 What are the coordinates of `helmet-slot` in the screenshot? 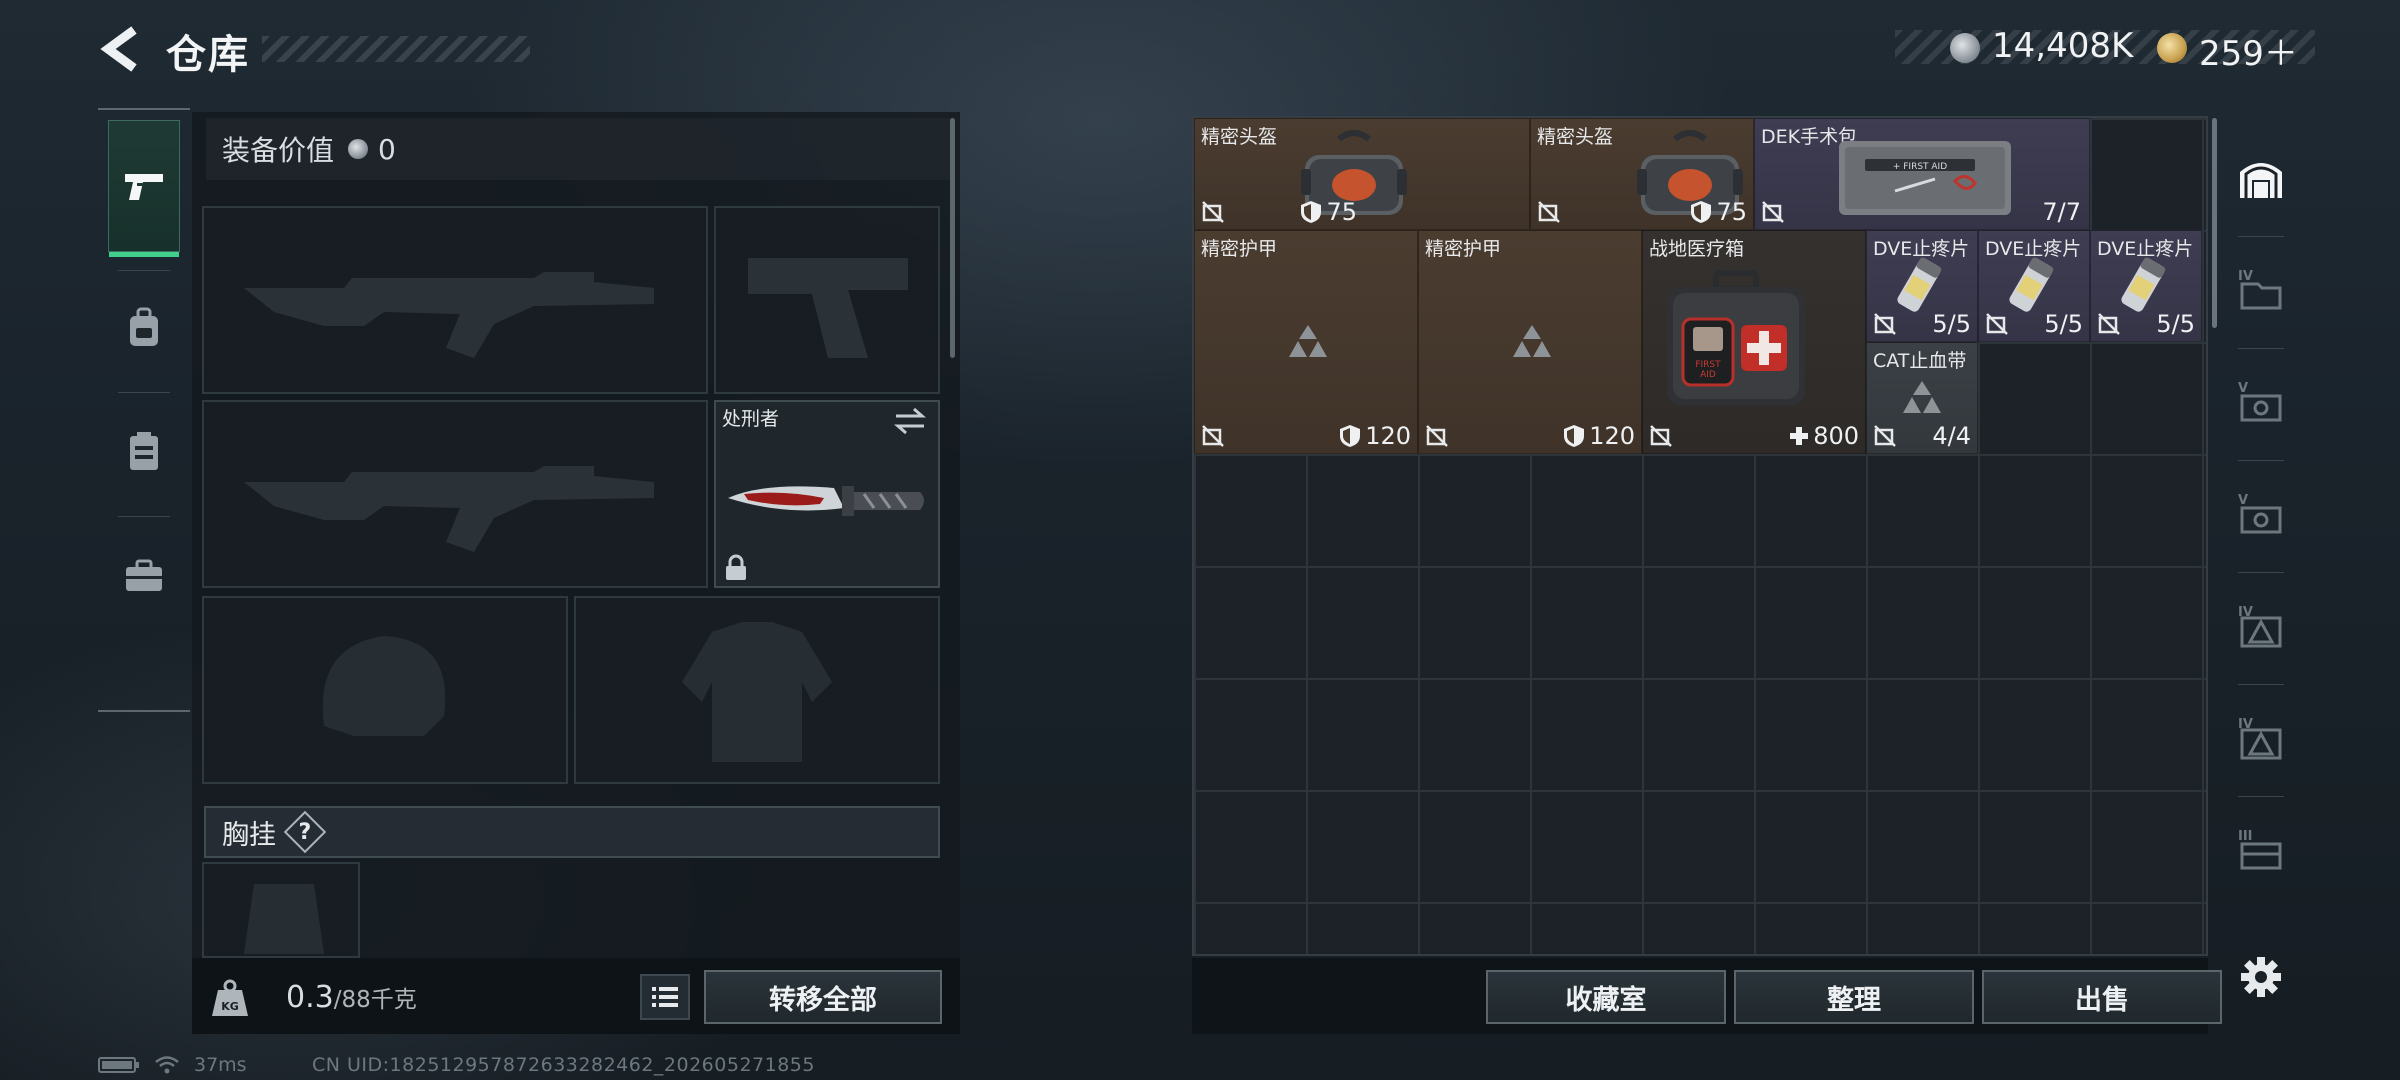 It's located at (385, 690).